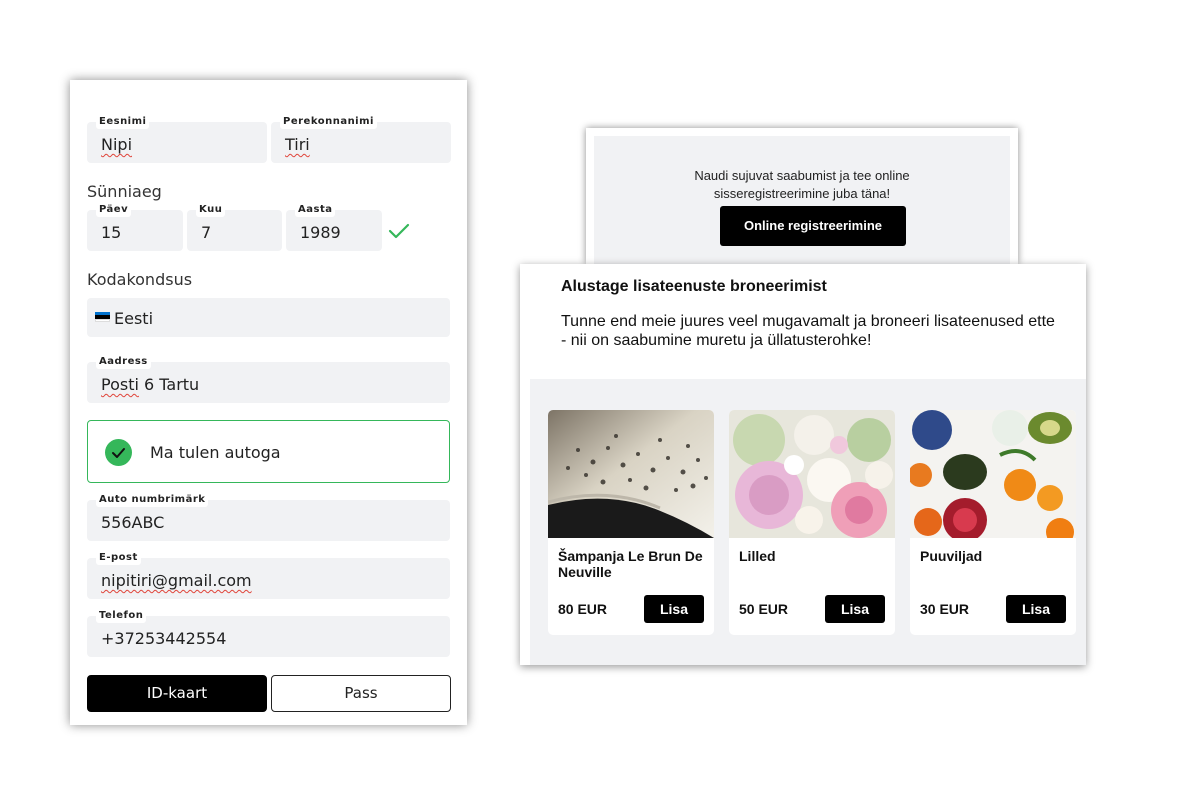 Image resolution: width=1200 pixels, height=800 pixels. Describe the element at coordinates (124, 191) in the screenshot. I see `birthdate-title: Sünniaeg` at that location.